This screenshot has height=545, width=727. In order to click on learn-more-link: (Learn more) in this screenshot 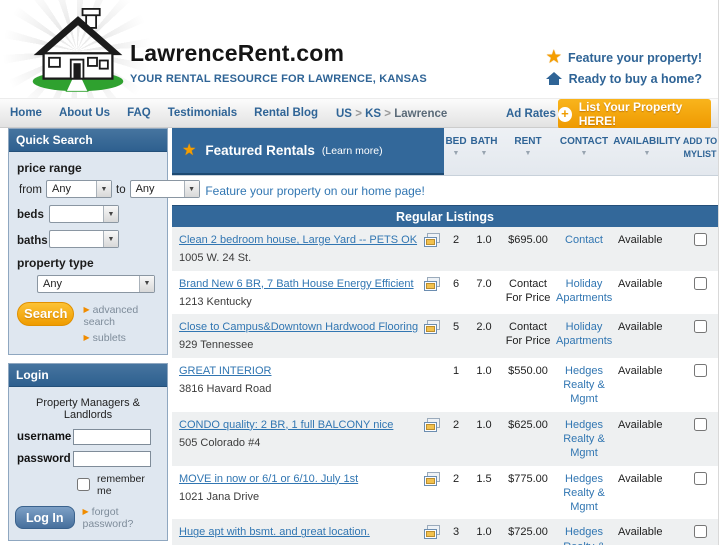, I will do `click(352, 151)`.